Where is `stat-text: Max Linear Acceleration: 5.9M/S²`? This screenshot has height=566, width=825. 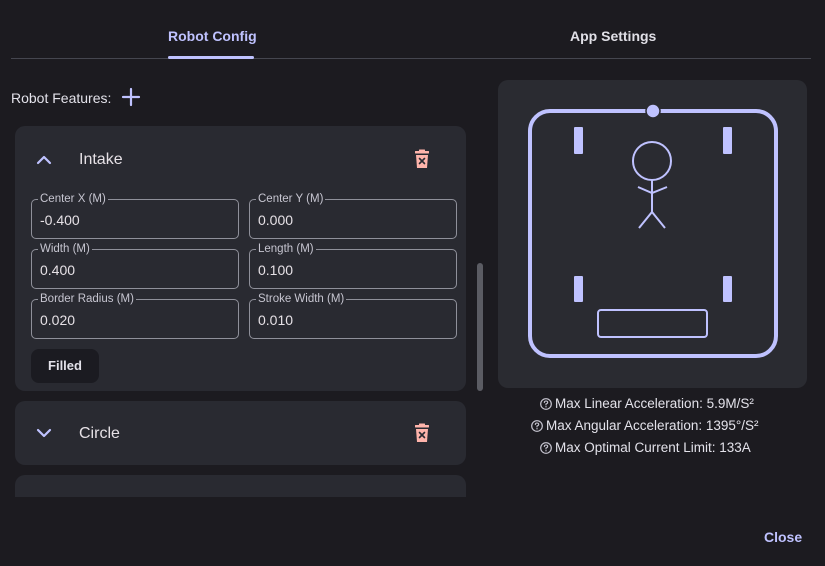 stat-text: Max Linear Acceleration: 5.9M/S² is located at coordinates (654, 403).